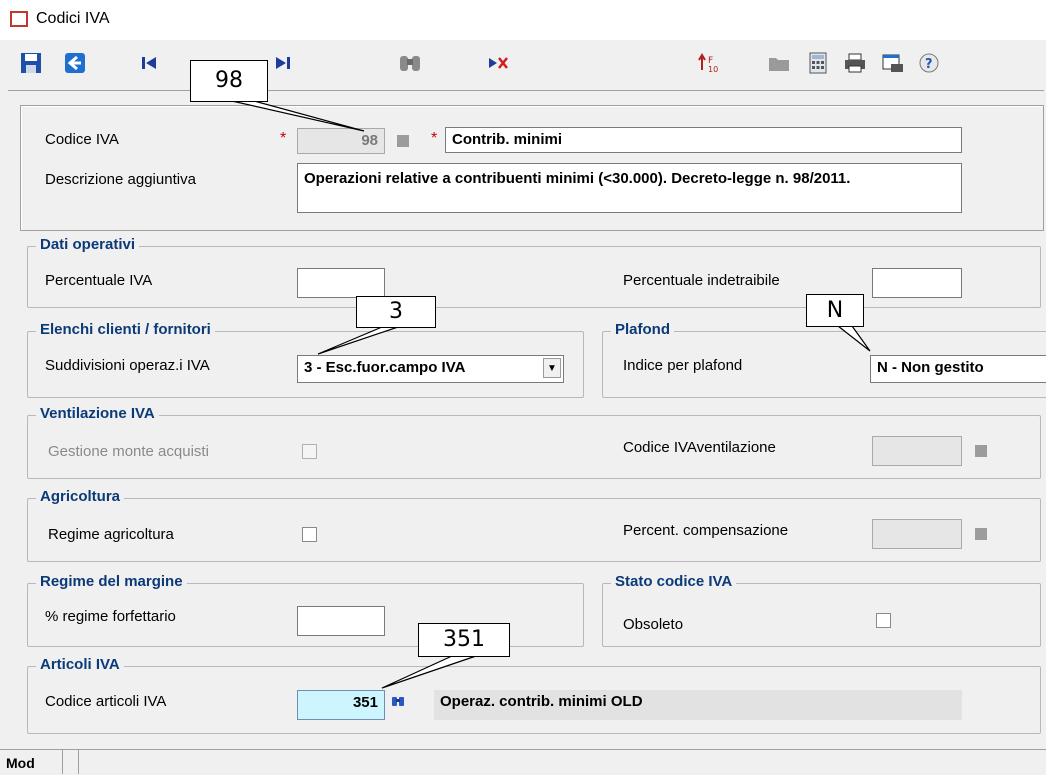 This screenshot has width=1046, height=775. What do you see at coordinates (396, 312) in the screenshot?
I see `callout-suddivisione: 3` at bounding box center [396, 312].